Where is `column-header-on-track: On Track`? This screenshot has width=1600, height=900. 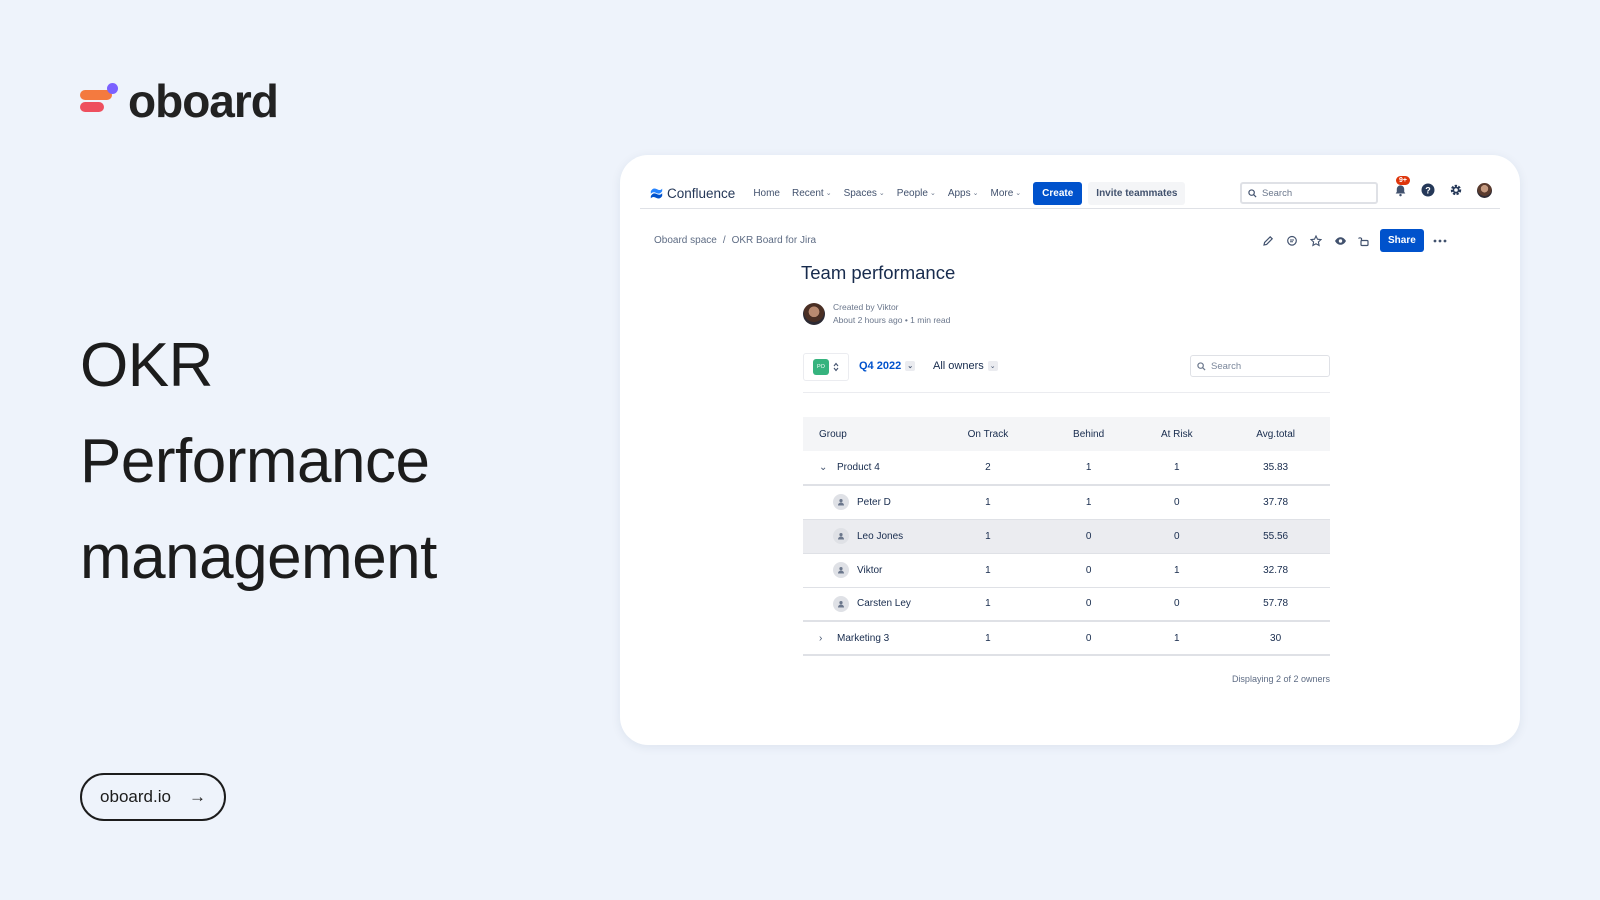 column-header-on-track: On Track is located at coordinates (988, 434).